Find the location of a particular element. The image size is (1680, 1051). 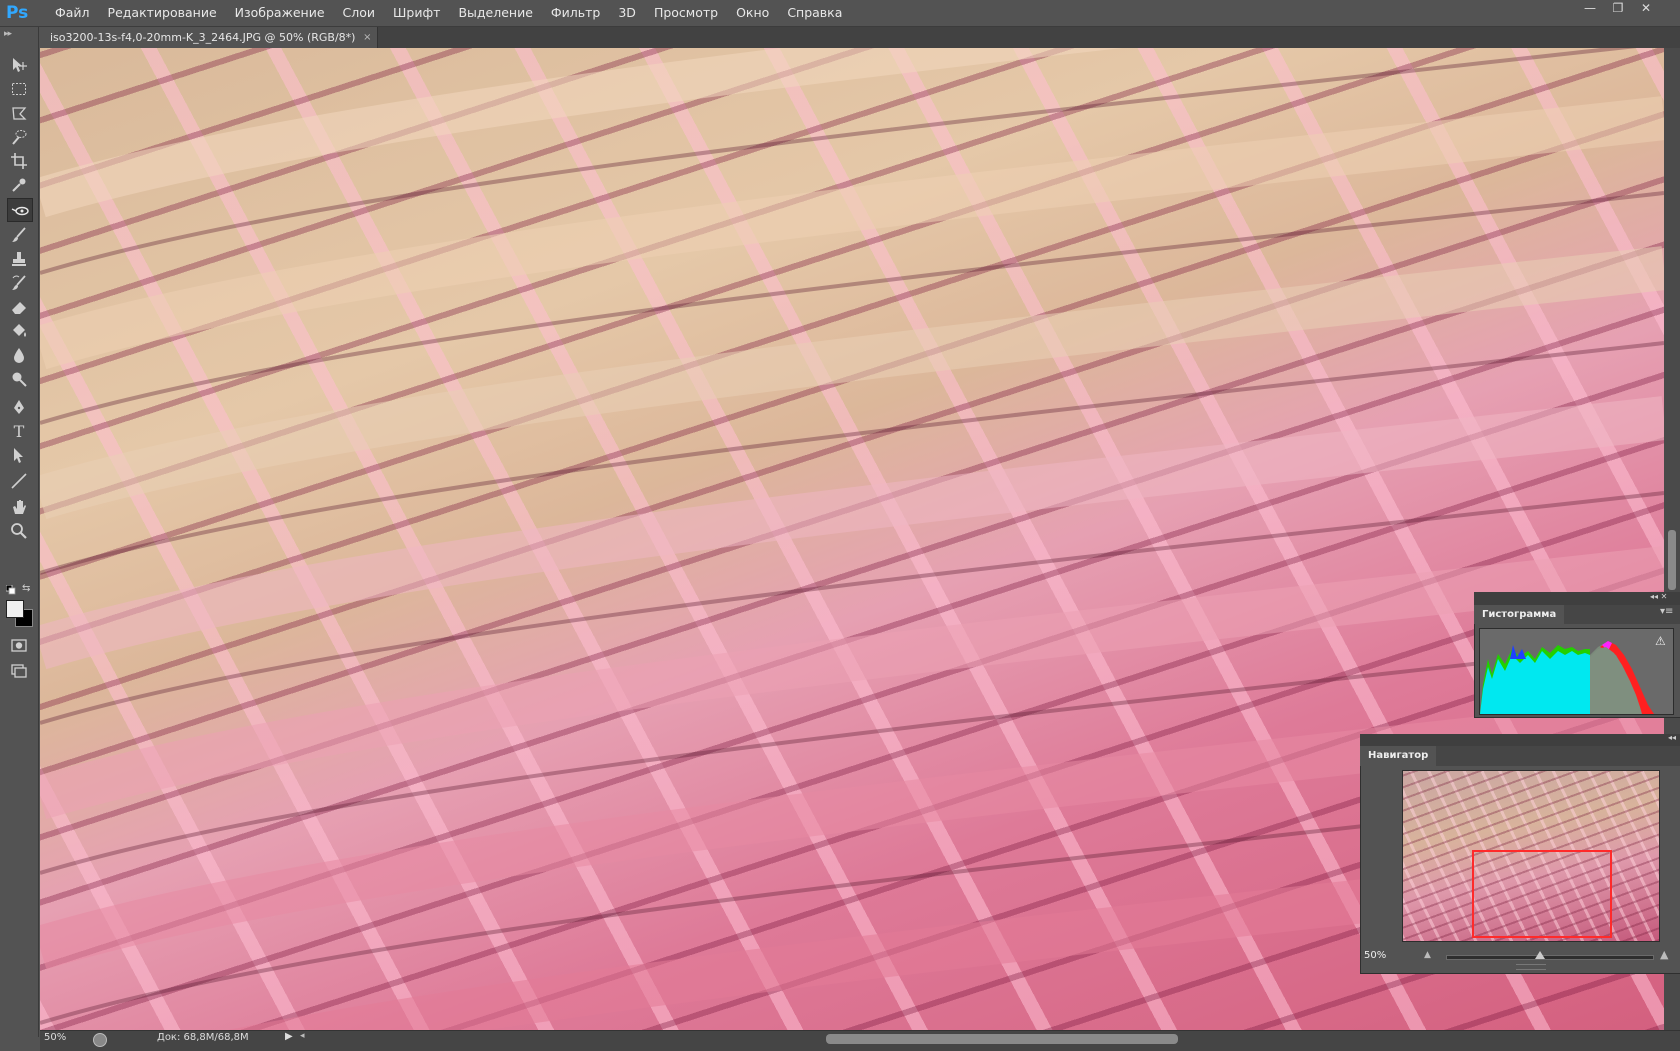

cache-warning-icon: ⚠ is located at coordinates (1660, 641).